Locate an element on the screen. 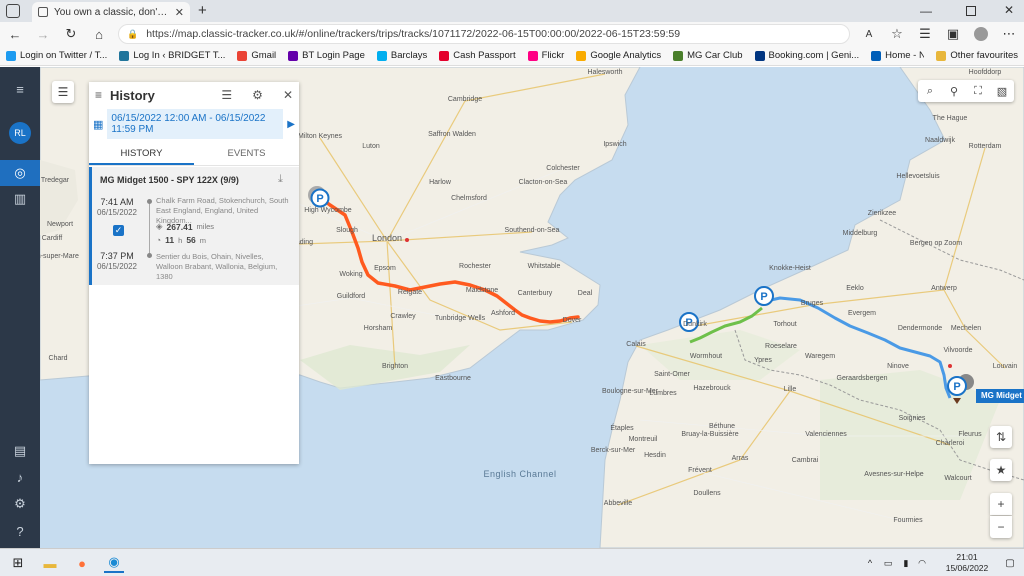  help-icon: ? is located at coordinates (20, 531).